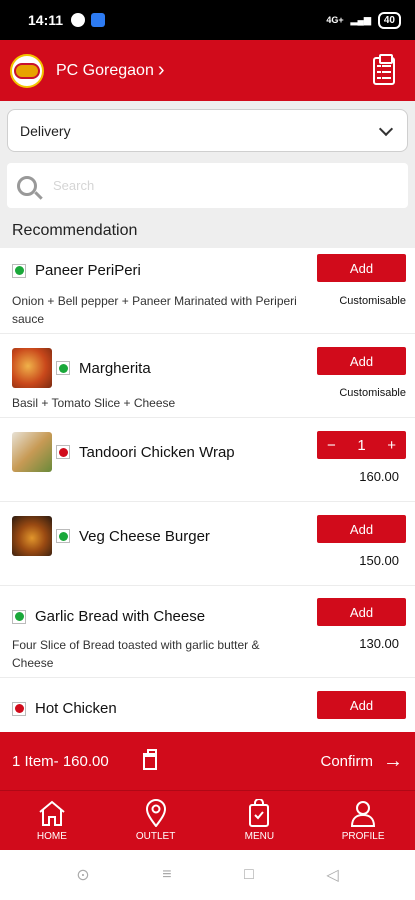  Describe the element at coordinates (115, 368) in the screenshot. I see `item-name: Margherita` at that location.